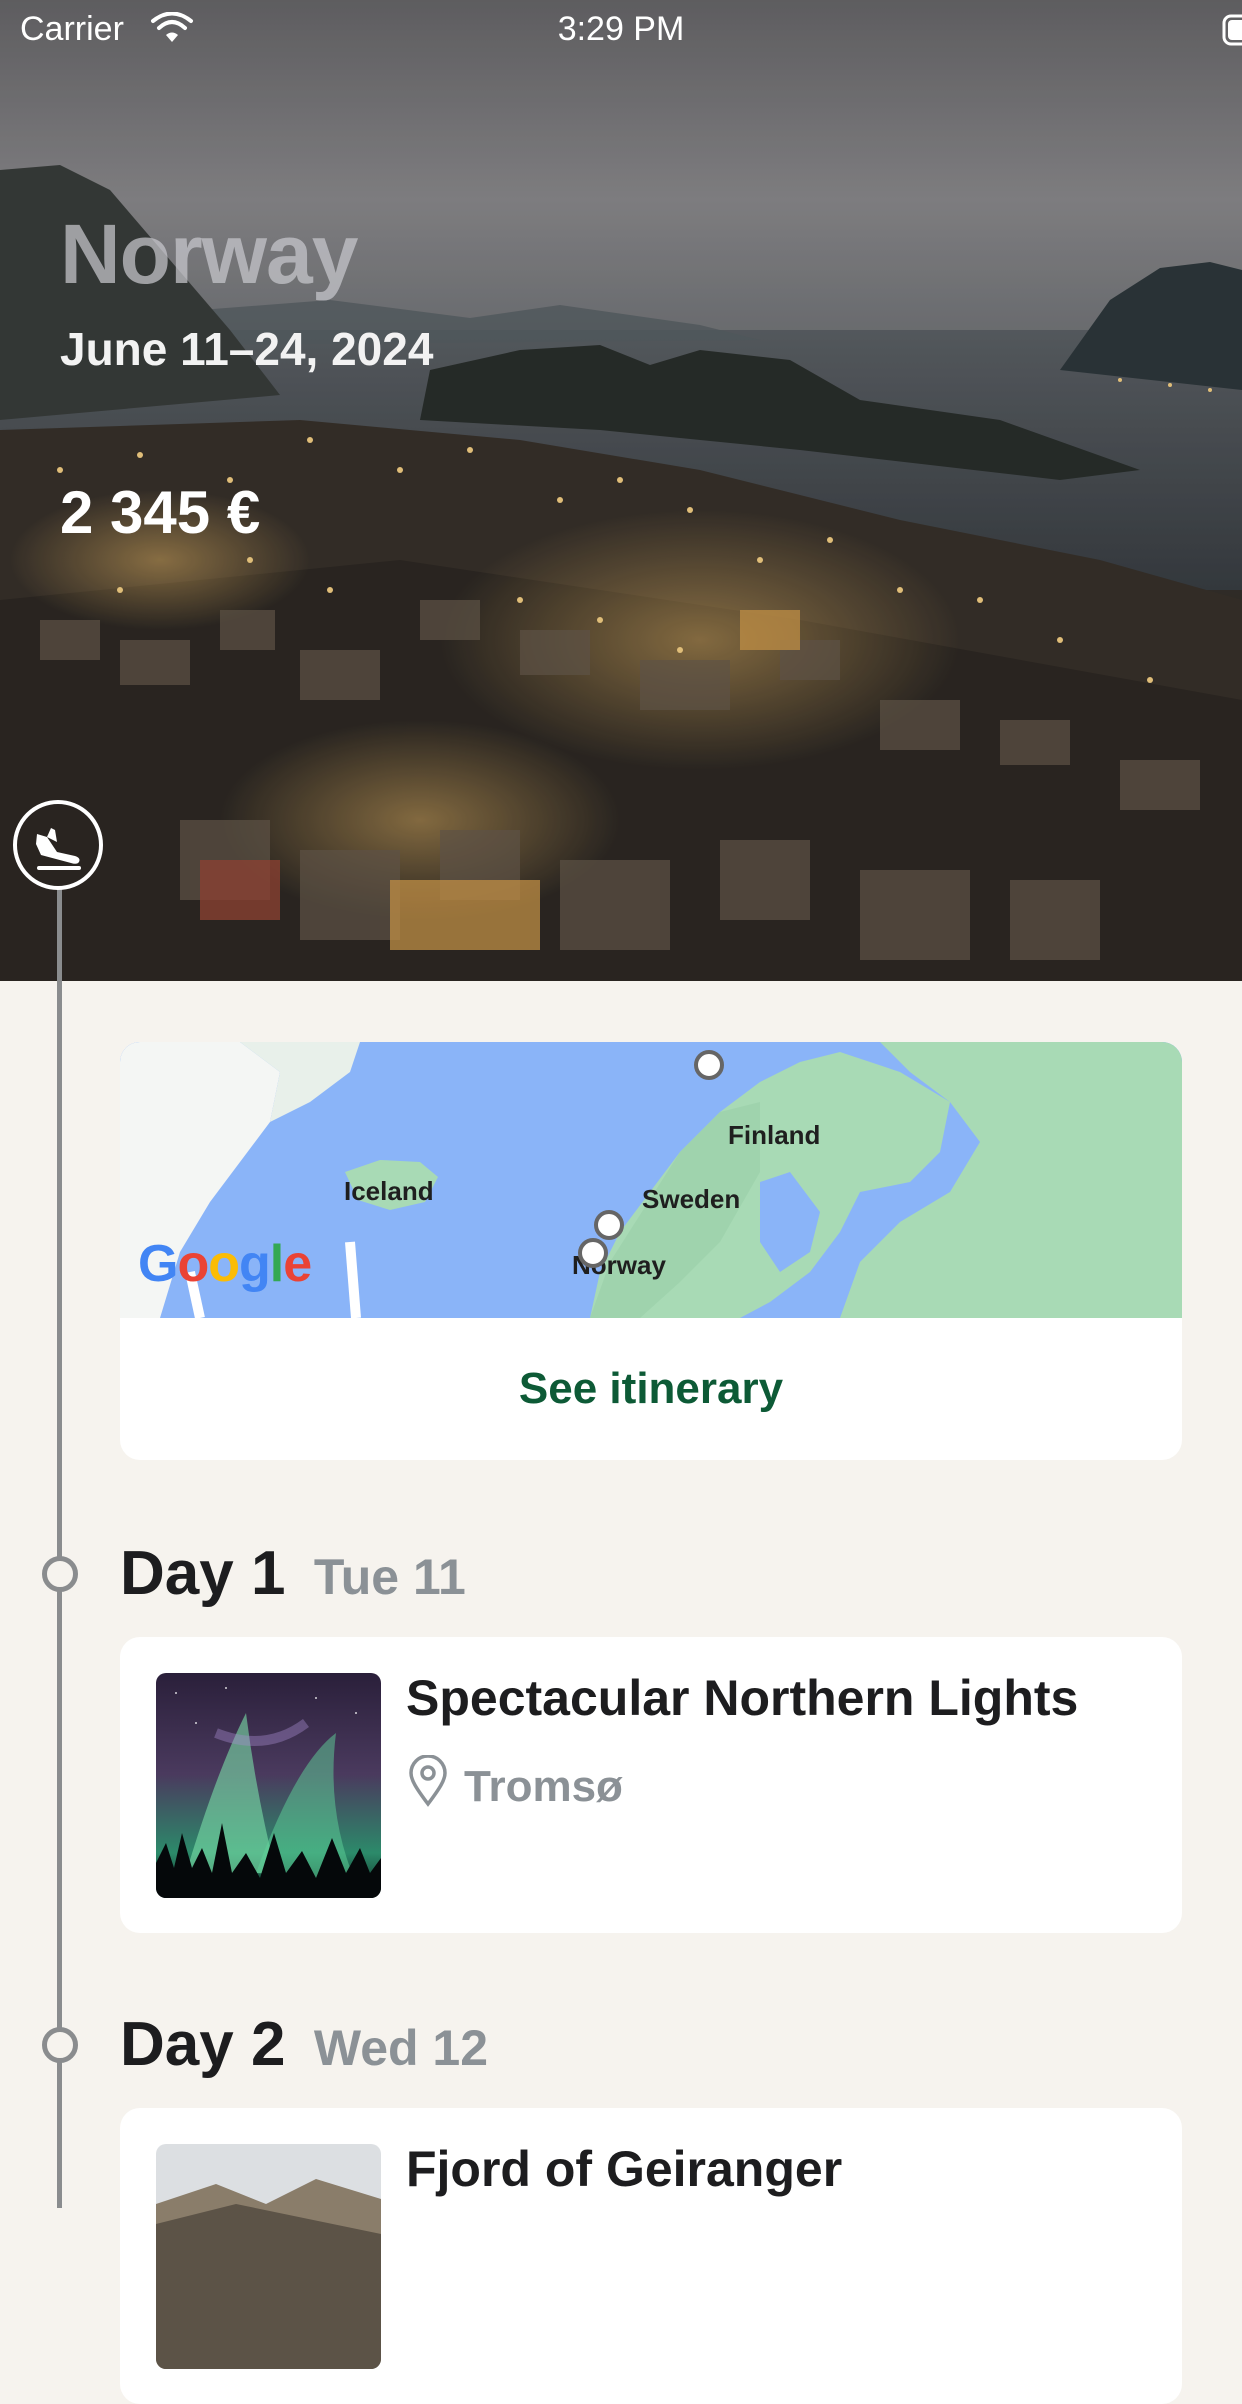  I want to click on day-2-date: Wed 12, so click(401, 2048).